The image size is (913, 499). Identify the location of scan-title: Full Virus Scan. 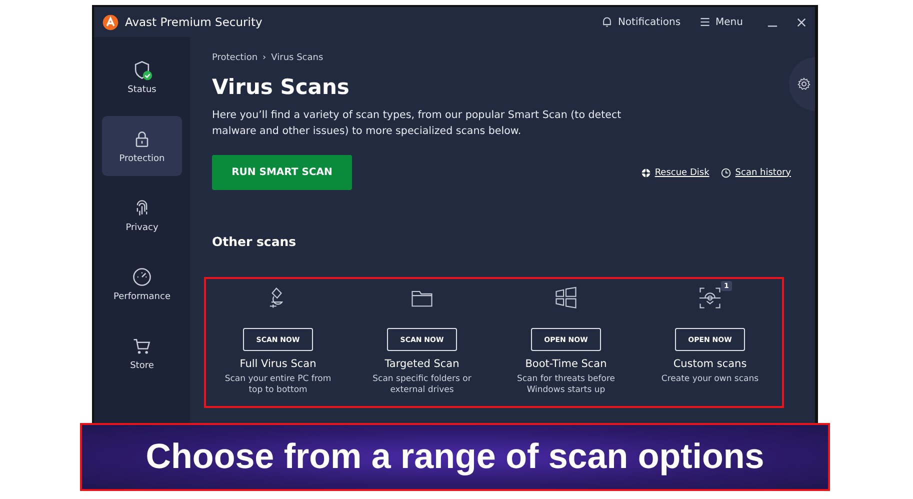
(278, 364).